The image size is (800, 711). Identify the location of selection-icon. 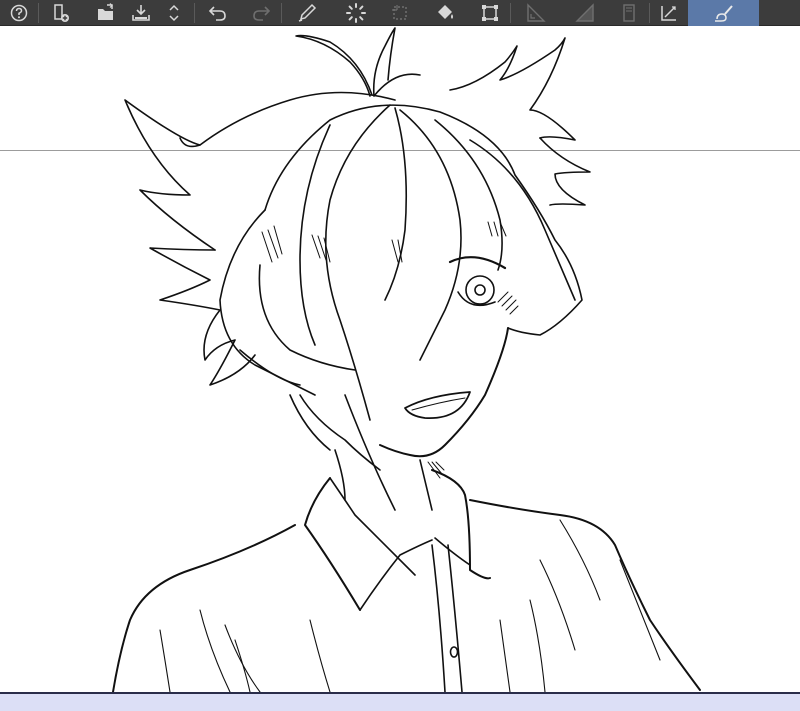
(399, 12).